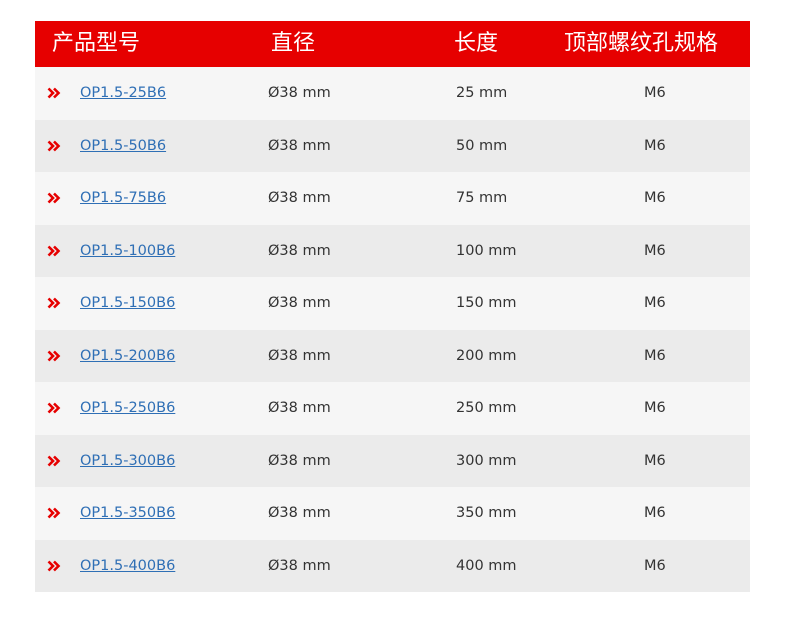 Image resolution: width=790 pixels, height=632 pixels. I want to click on table-row: OP1.5-150B6 Ø38 mm 150 mm M6, so click(392, 303).